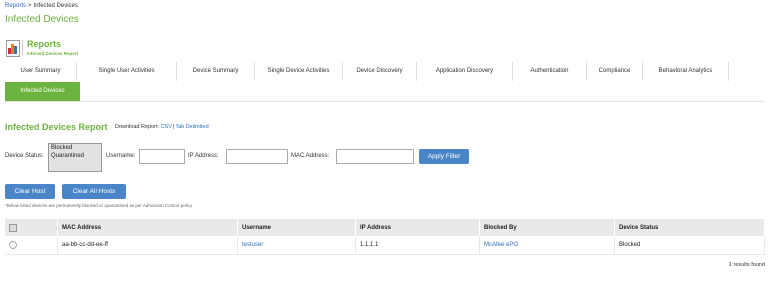  Describe the element at coordinates (13, 245) in the screenshot. I see `row-select-radio` at that location.